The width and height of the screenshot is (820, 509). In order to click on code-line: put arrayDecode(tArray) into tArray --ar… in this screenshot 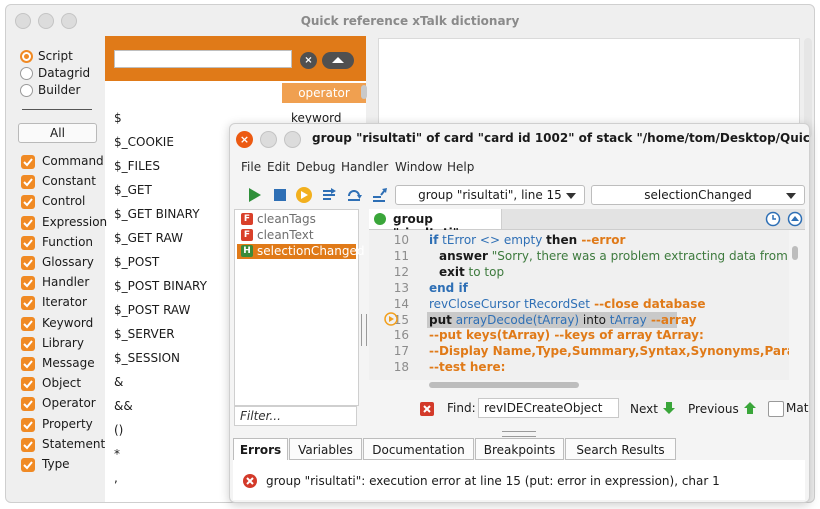, I will do `click(562, 320)`.